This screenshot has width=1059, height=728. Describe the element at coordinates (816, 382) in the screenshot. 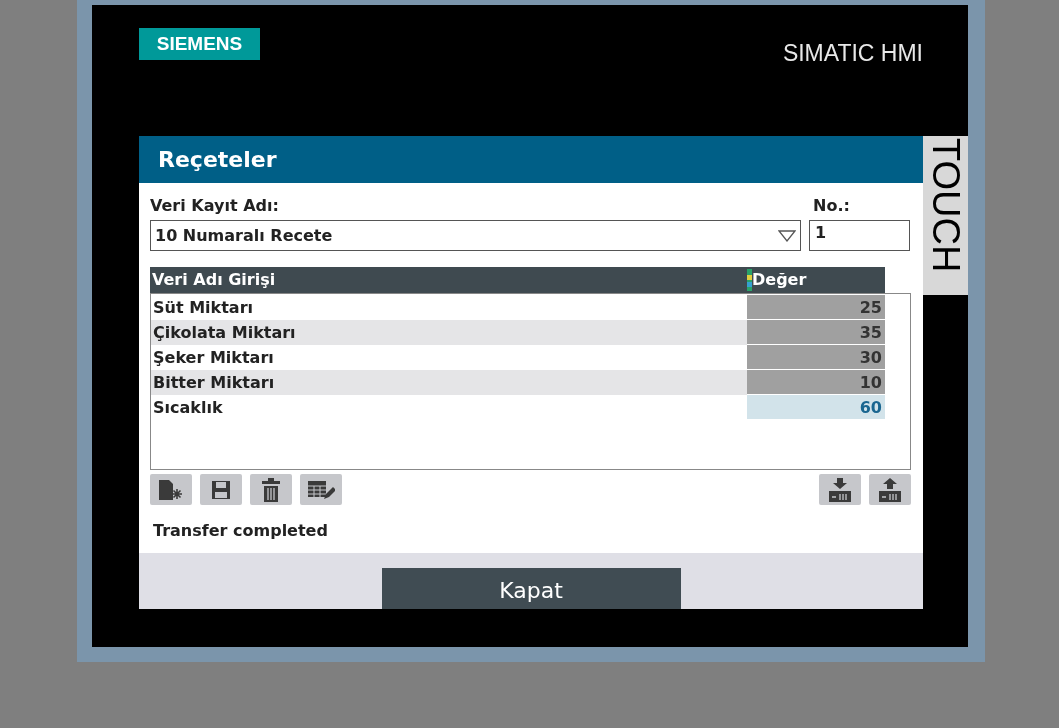

I see `value-cell: 10` at that location.